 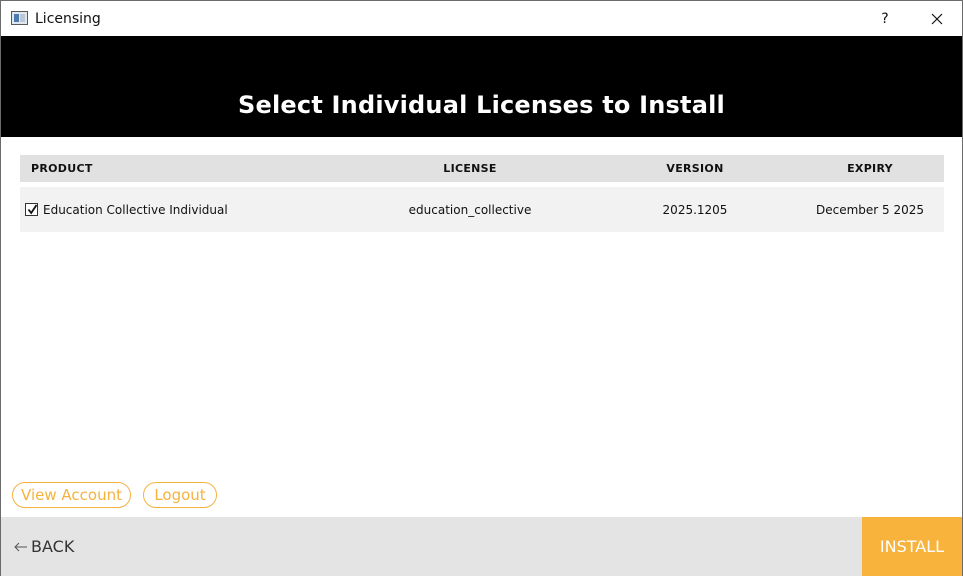 I want to click on close-icon, so click(x=937, y=19).